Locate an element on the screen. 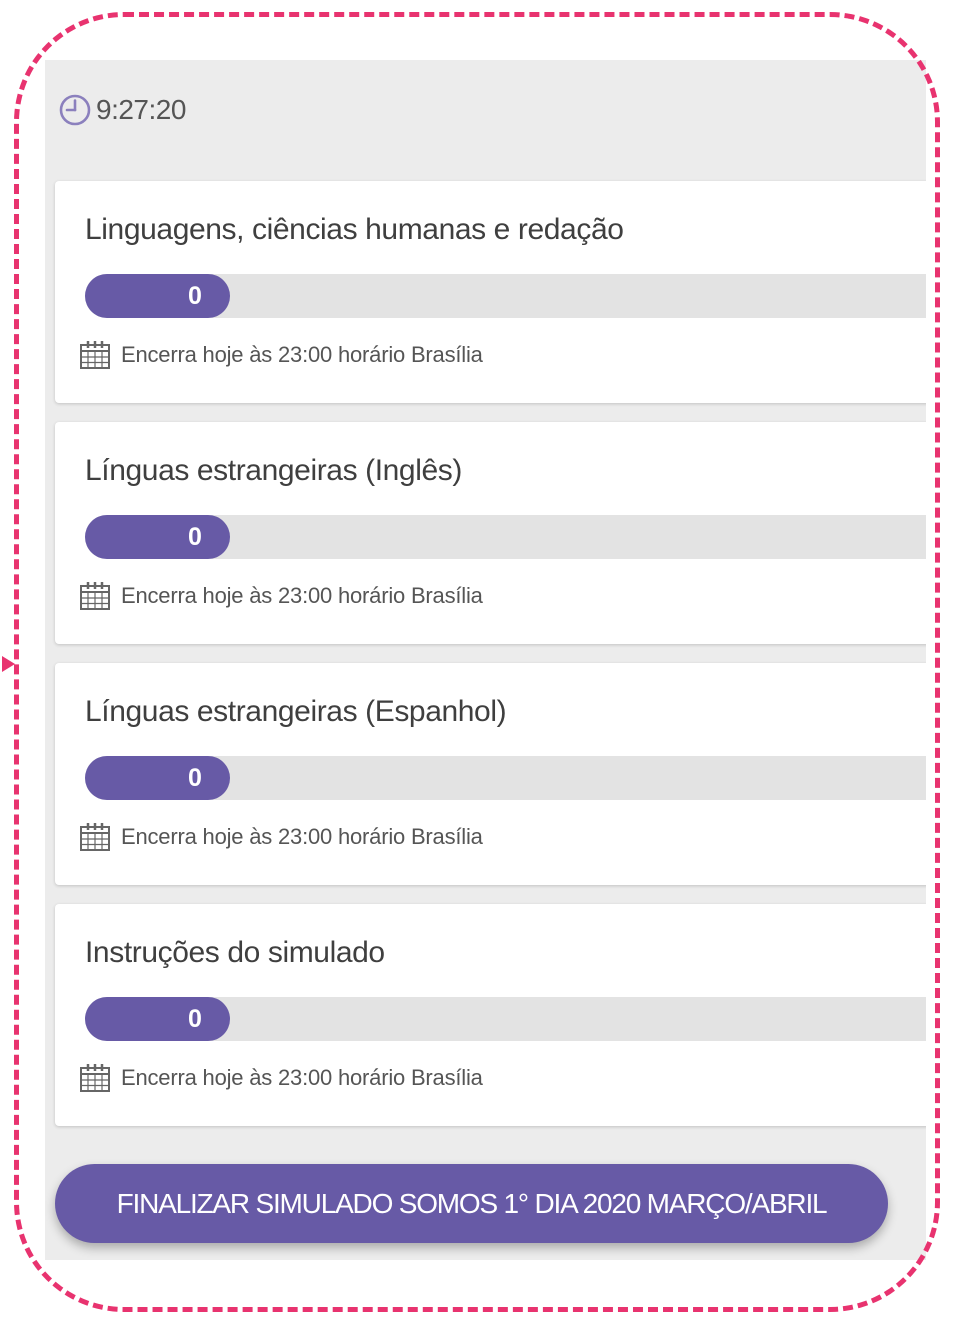 Image resolution: width=955 pixels, height=1325 pixels. timer: 9:27:20 is located at coordinates (122, 110).